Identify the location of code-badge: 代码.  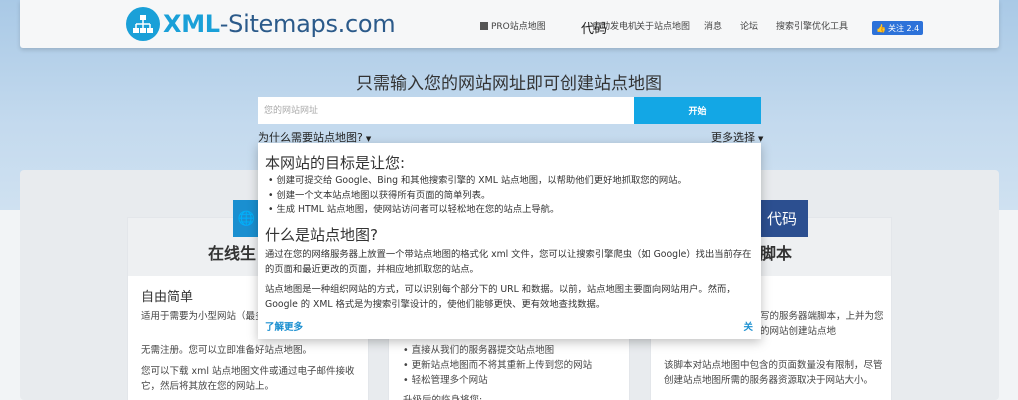
(782, 218).